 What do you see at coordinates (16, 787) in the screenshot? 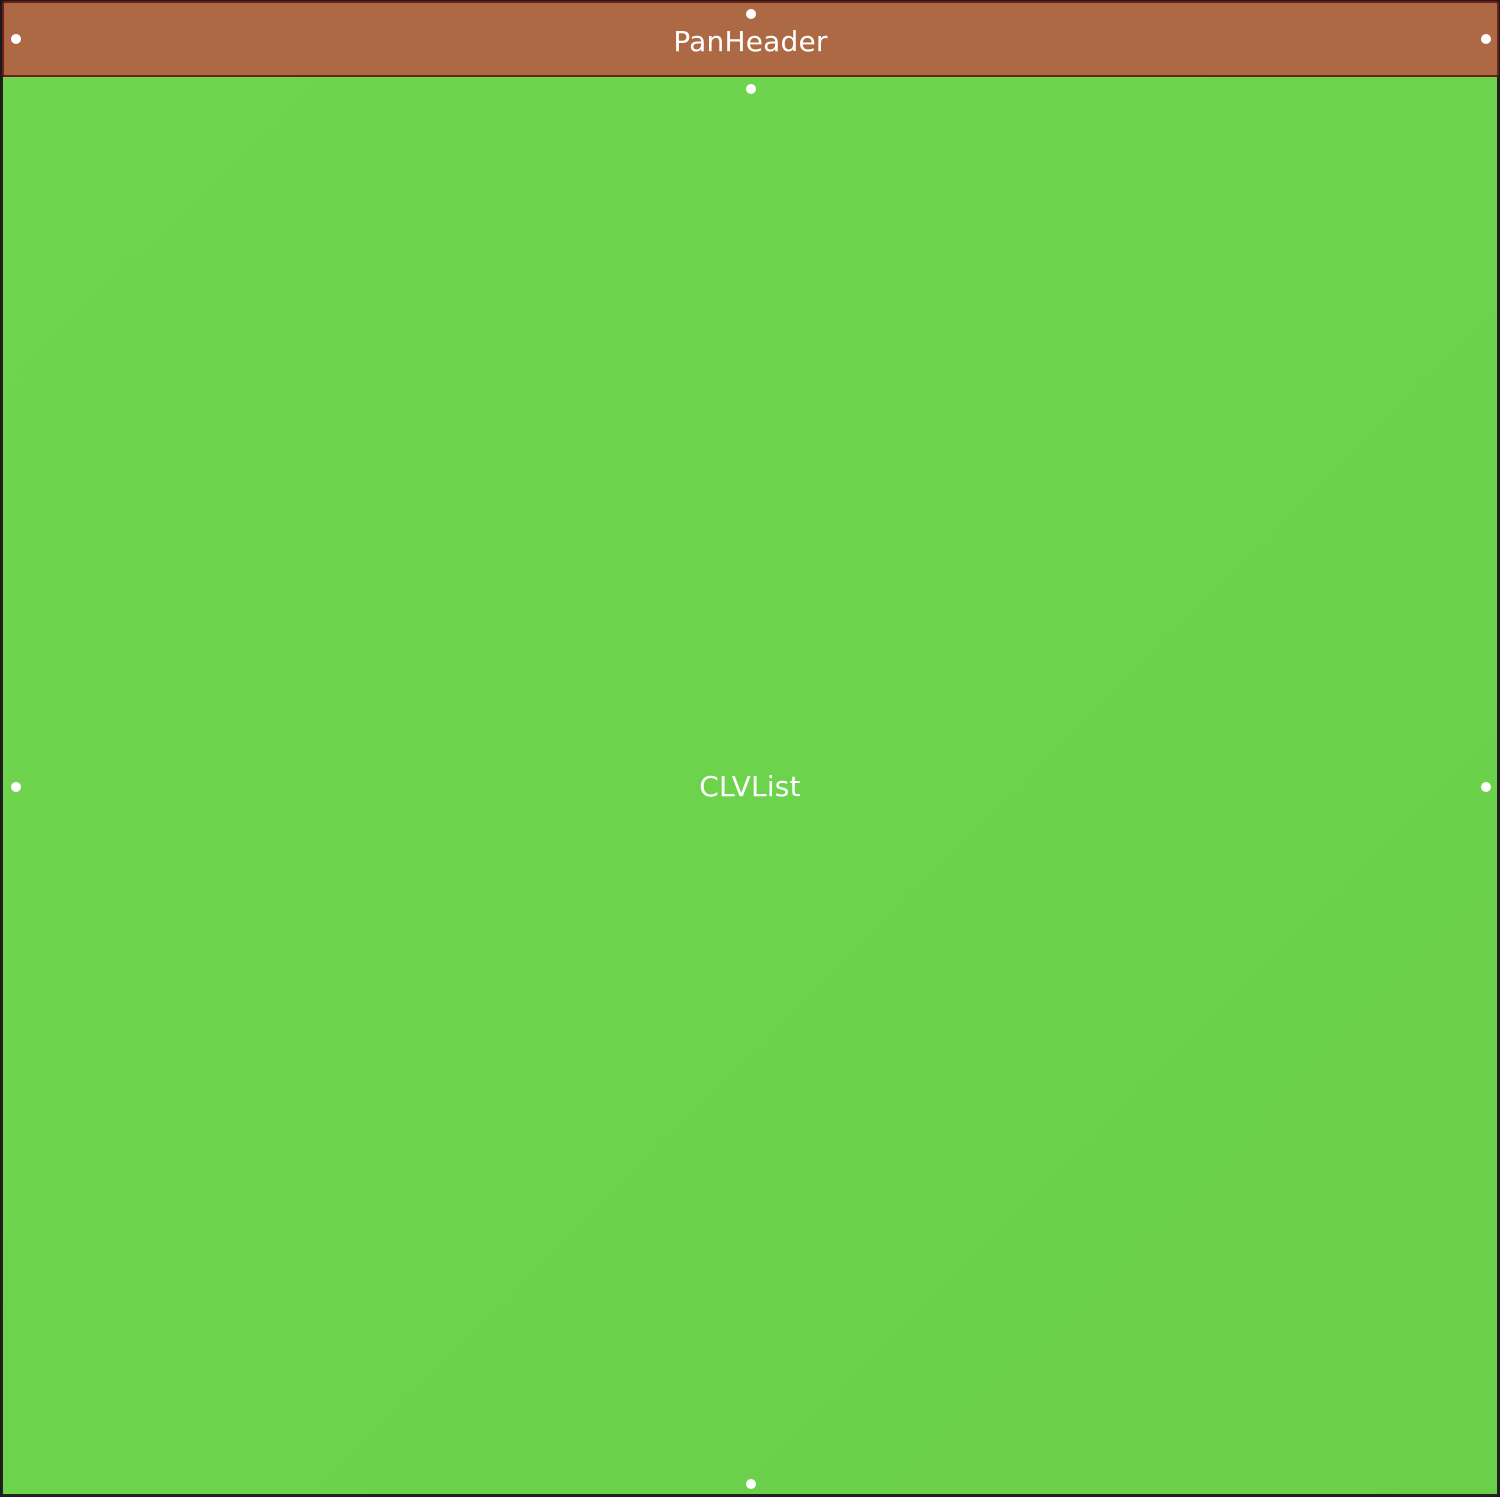
I see `clv-list-left-handle` at bounding box center [16, 787].